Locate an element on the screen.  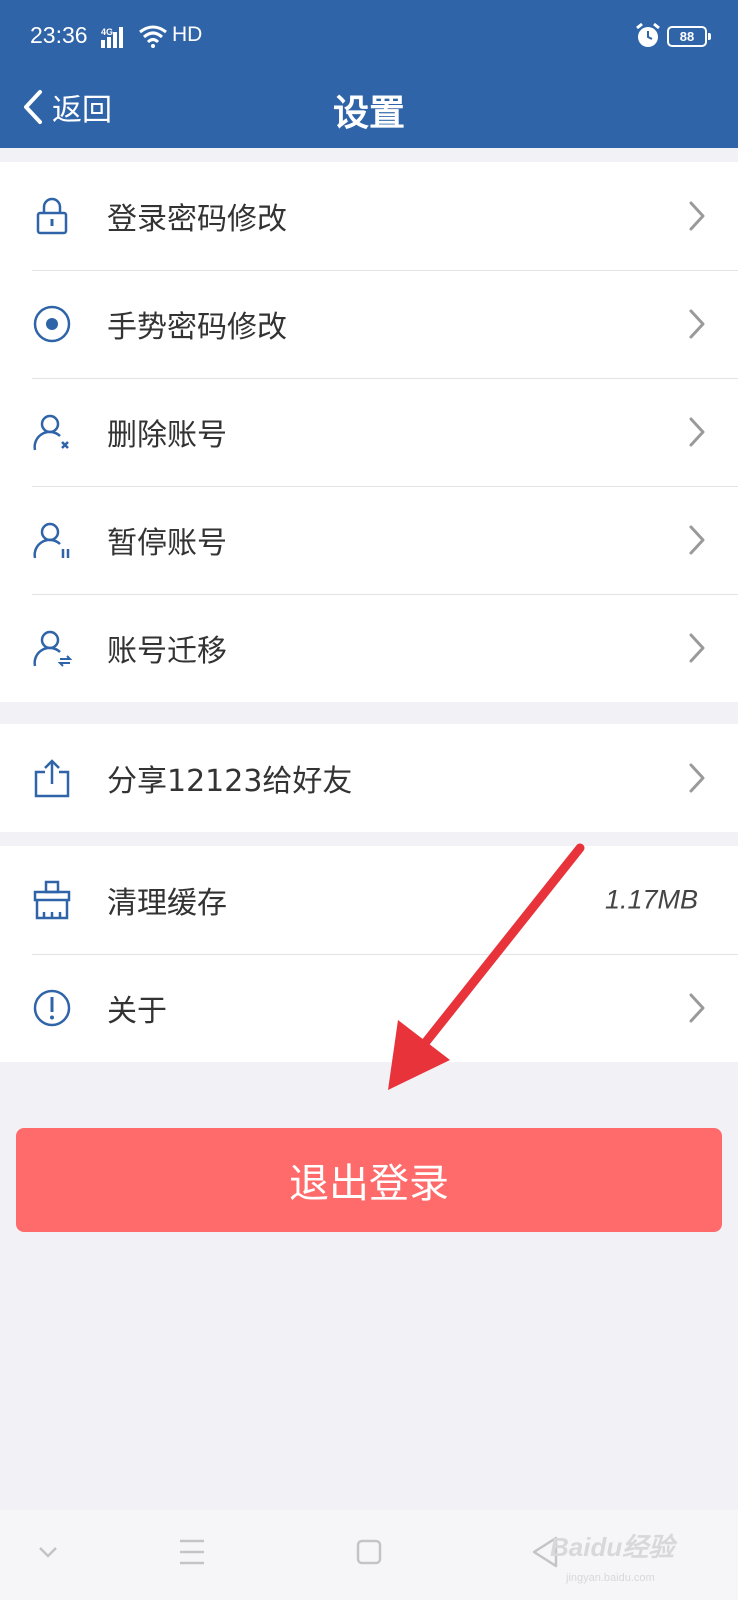
settings-item-label: 账号迁移 is located at coordinates (167, 651).